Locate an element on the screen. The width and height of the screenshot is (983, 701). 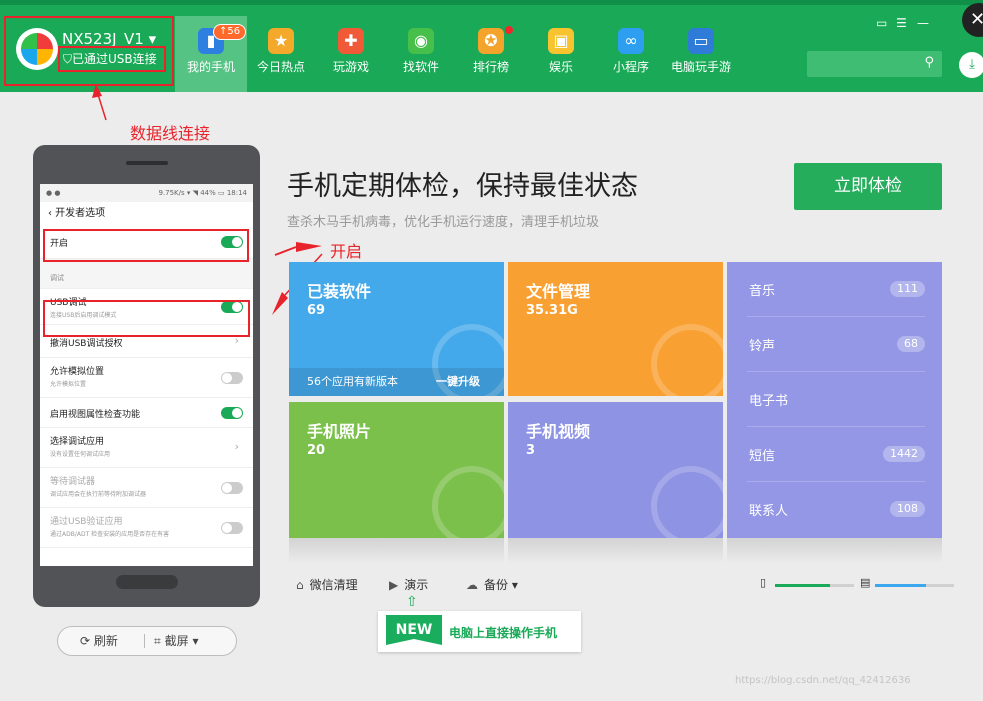
nav-tab-2: ✚ 玩游戏 is located at coordinates (351, 54).